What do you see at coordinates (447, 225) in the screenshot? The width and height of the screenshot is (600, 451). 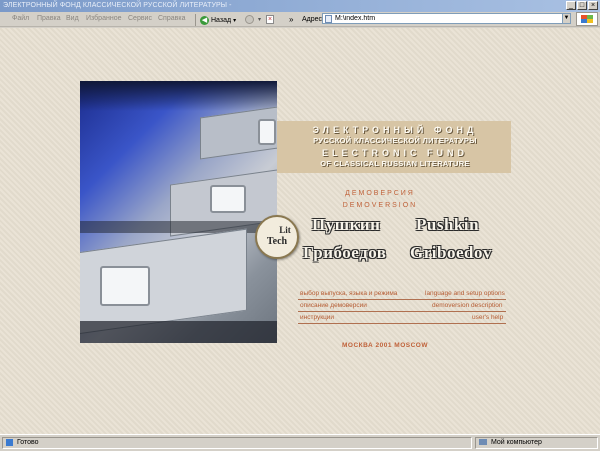 I see `author-pushkin-en: Pushkin` at bounding box center [447, 225].